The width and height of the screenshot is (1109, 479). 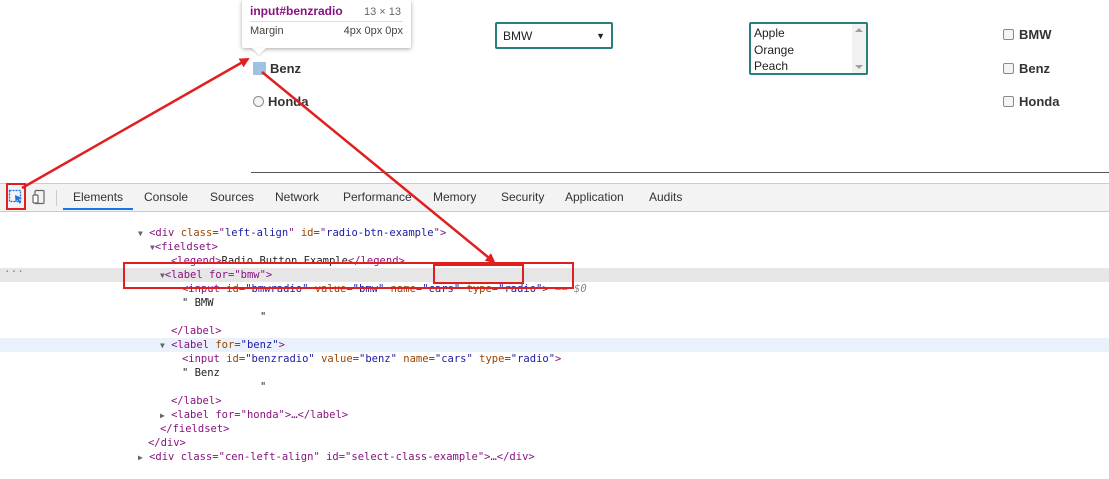 What do you see at coordinates (135, 123) in the screenshot?
I see `arrow-to-element` at bounding box center [135, 123].